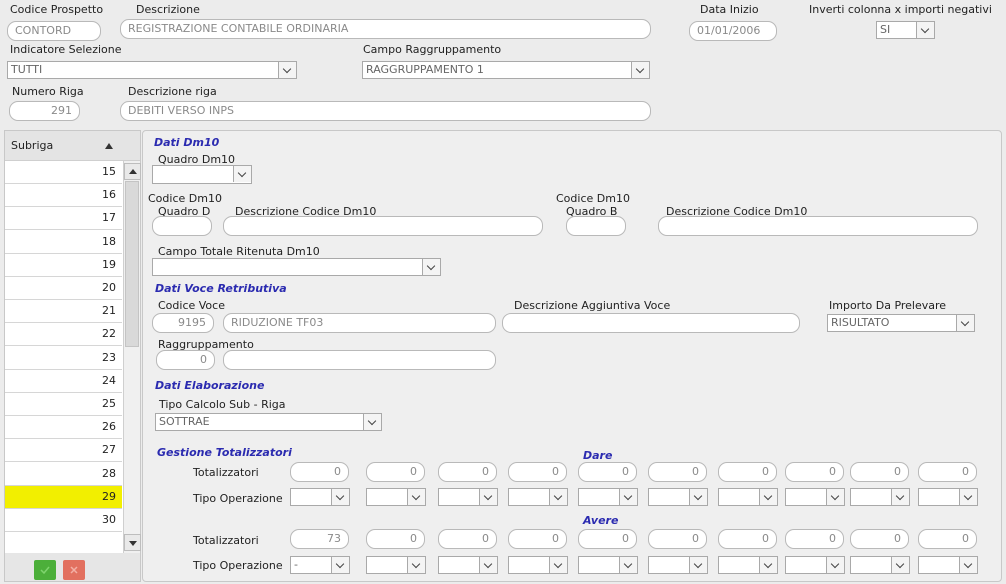 The height and width of the screenshot is (584, 1006). Describe the element at coordinates (132, 542) in the screenshot. I see `scroll-down-button` at that location.